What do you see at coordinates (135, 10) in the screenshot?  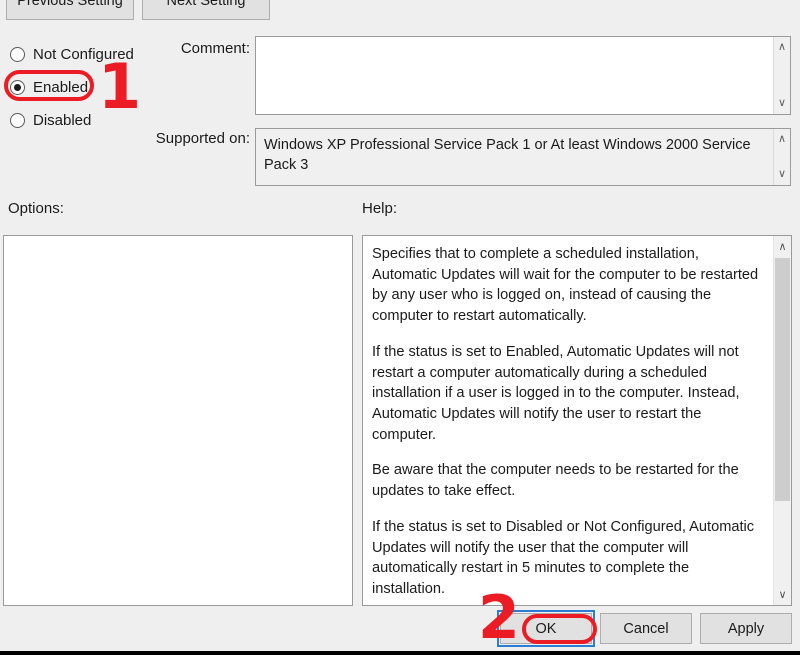 I see `navigation-toolbar: Previous Setting Next Setting` at bounding box center [135, 10].